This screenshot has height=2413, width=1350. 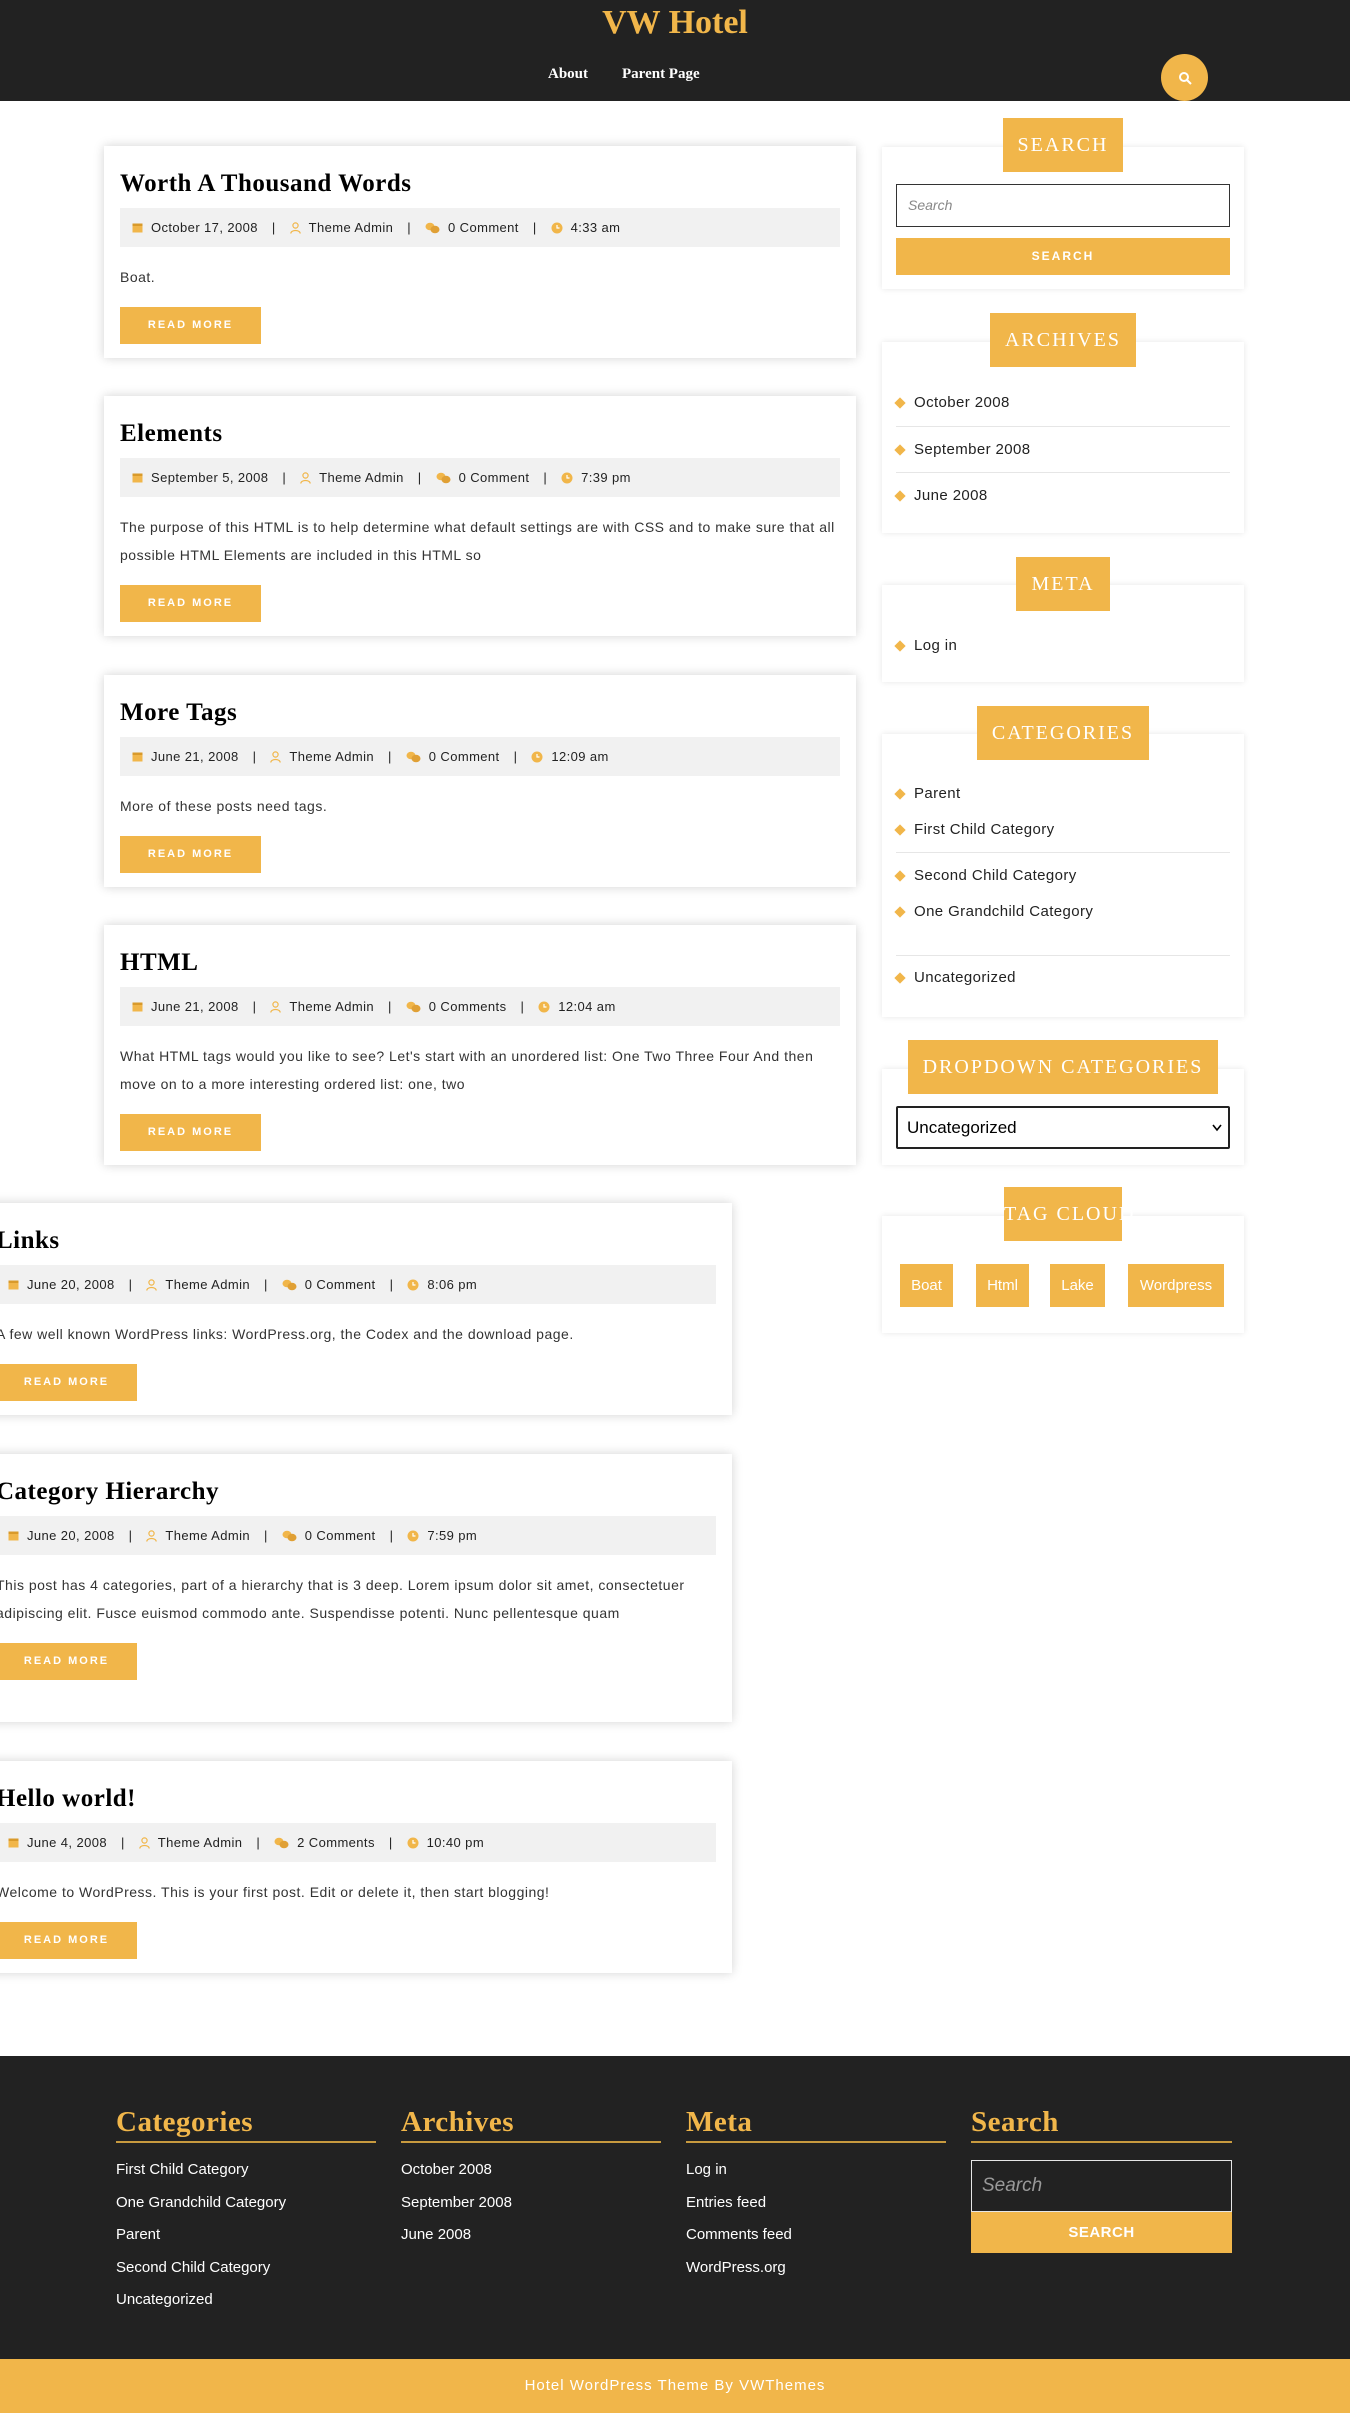 What do you see at coordinates (816, 2210) in the screenshot?
I see `footer-link: Entries feed` at bounding box center [816, 2210].